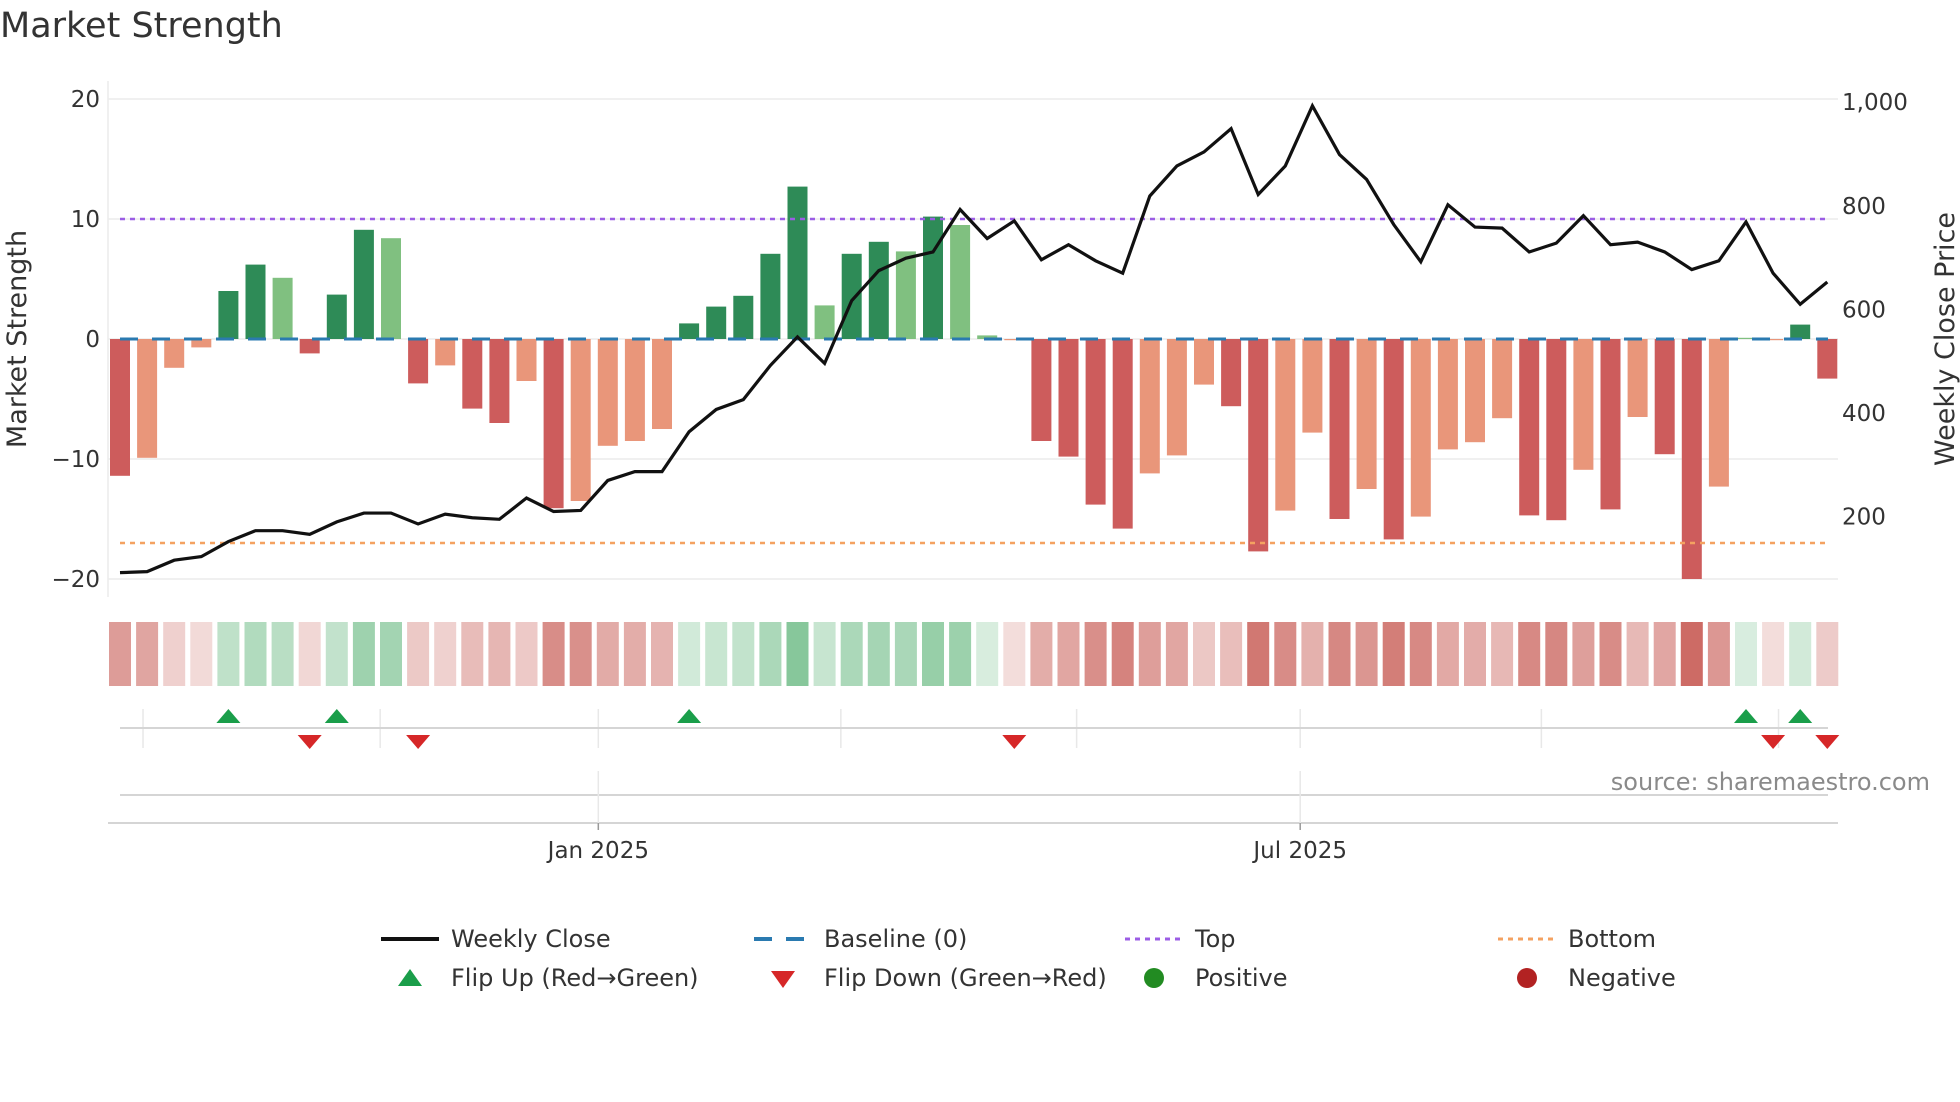 This screenshot has width=1960, height=1102. I want to click on y-axis-title: Market Strength, so click(17, 339).